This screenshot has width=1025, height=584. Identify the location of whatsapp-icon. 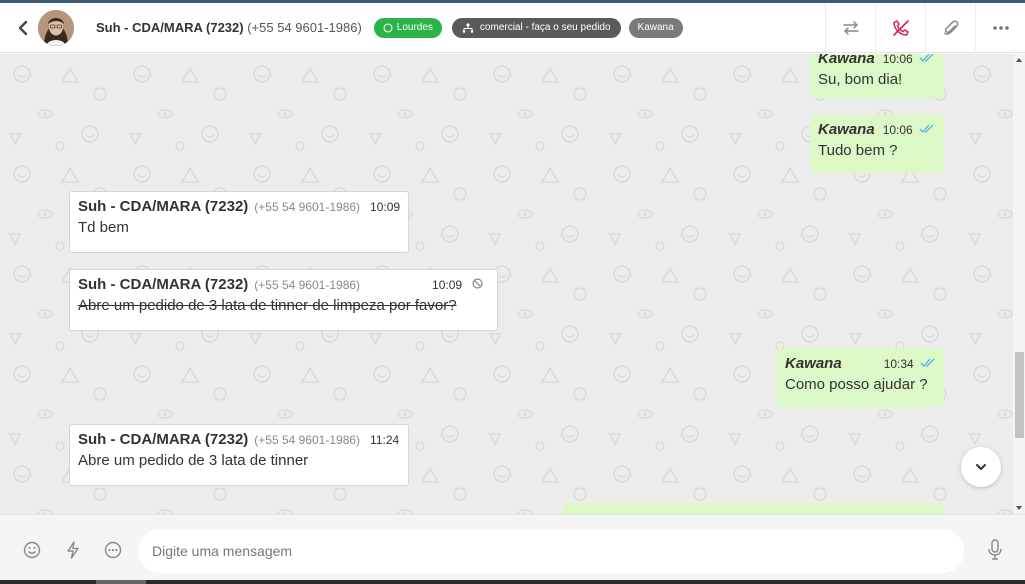
(388, 27).